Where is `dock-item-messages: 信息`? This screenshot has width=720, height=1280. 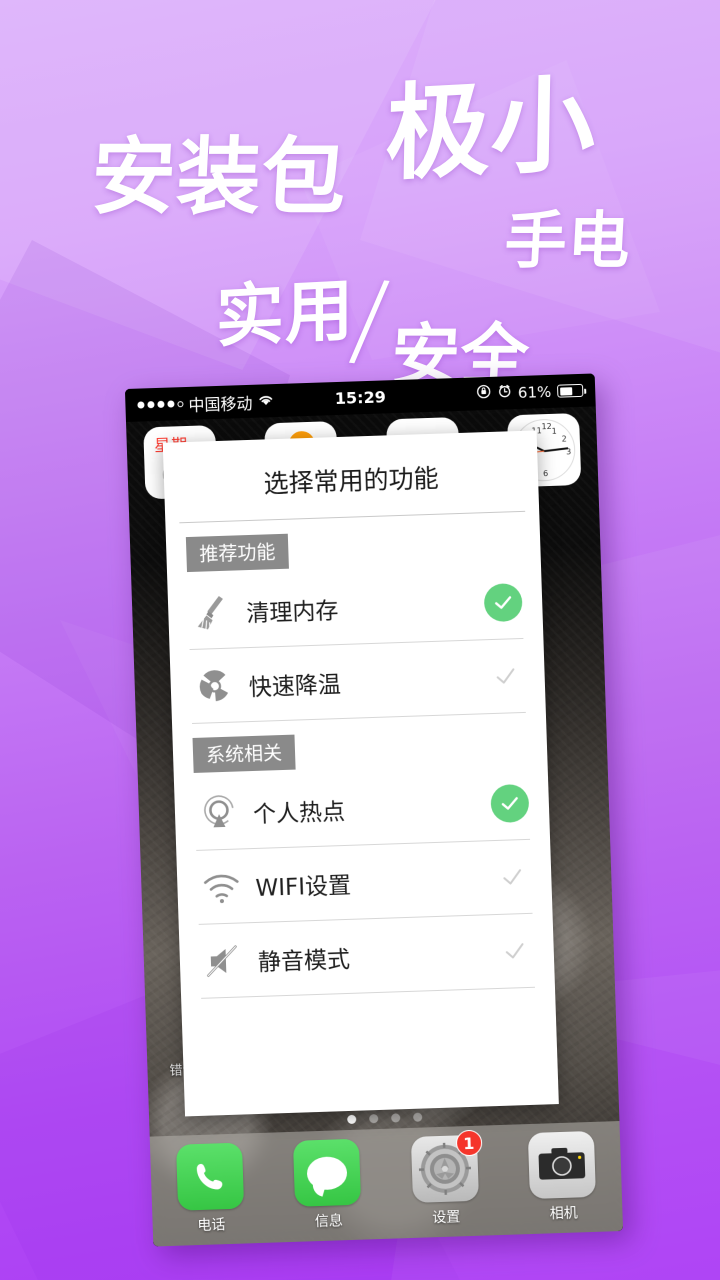 dock-item-messages: 信息 is located at coordinates (327, 1185).